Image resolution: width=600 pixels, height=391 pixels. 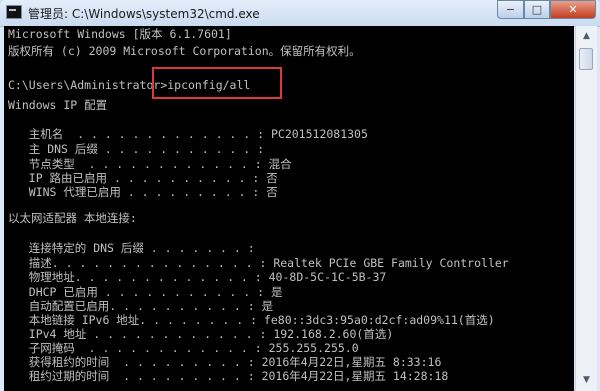 What do you see at coordinates (217, 83) in the screenshot?
I see `highlight-box` at bounding box center [217, 83].